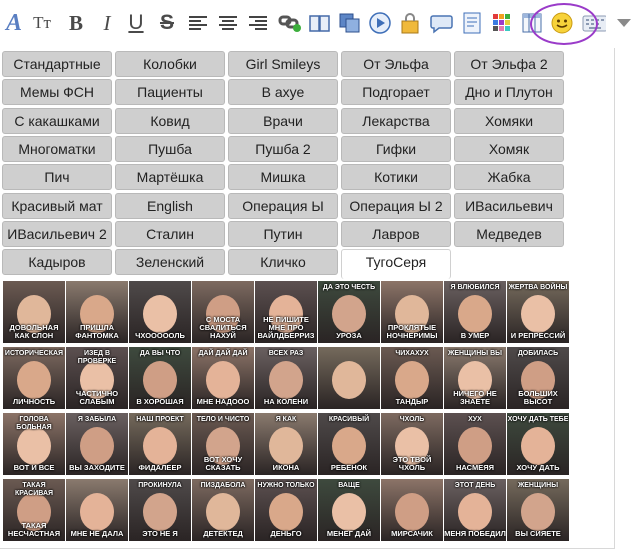  What do you see at coordinates (14, 23) in the screenshot?
I see `font-color-button: A` at bounding box center [14, 23].